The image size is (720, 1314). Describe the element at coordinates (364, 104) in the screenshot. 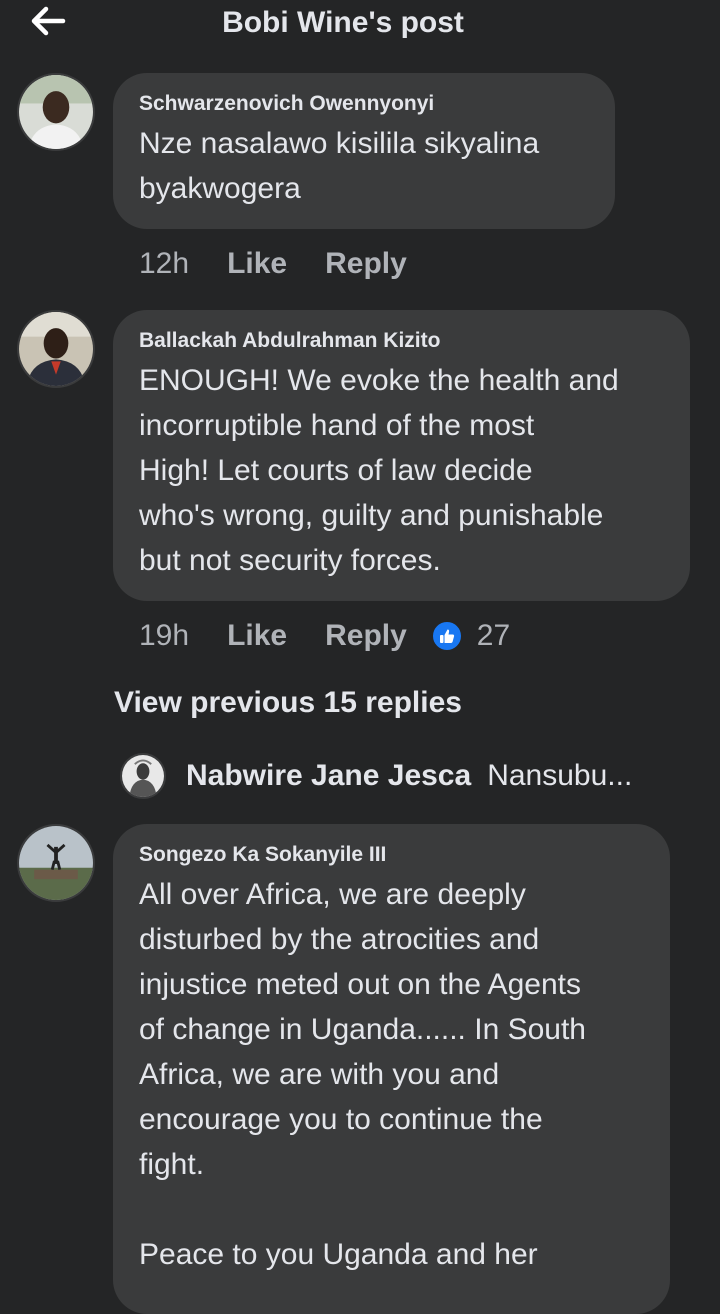

I see `comment-author: Schwarzenovich Owennyonyi` at that location.